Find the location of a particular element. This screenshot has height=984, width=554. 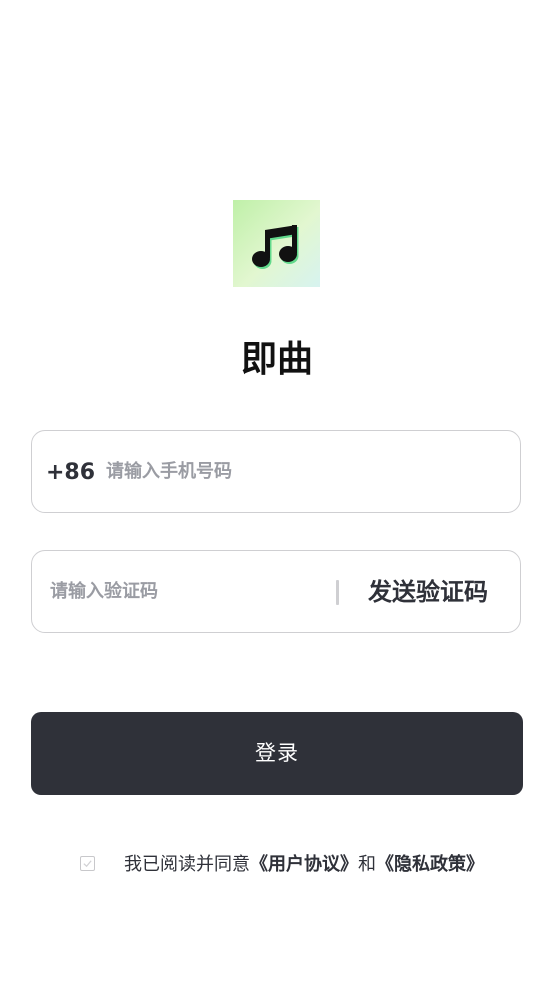

app-logo is located at coordinates (276, 243).